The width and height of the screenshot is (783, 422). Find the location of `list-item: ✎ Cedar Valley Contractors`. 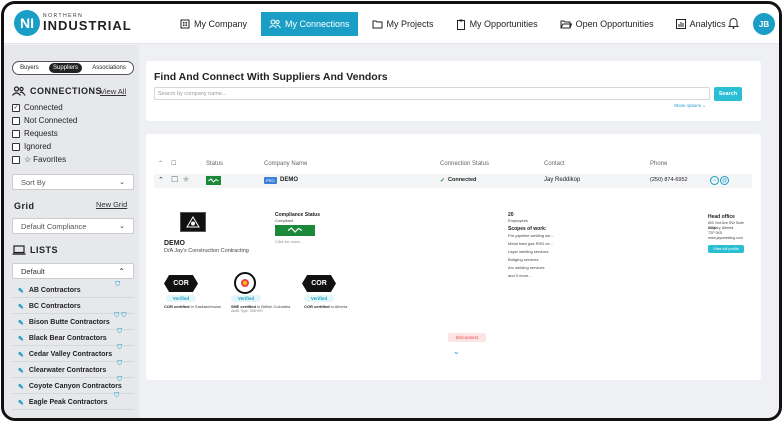

list-item: ✎ Cedar Valley Contractors is located at coordinates (73, 355).